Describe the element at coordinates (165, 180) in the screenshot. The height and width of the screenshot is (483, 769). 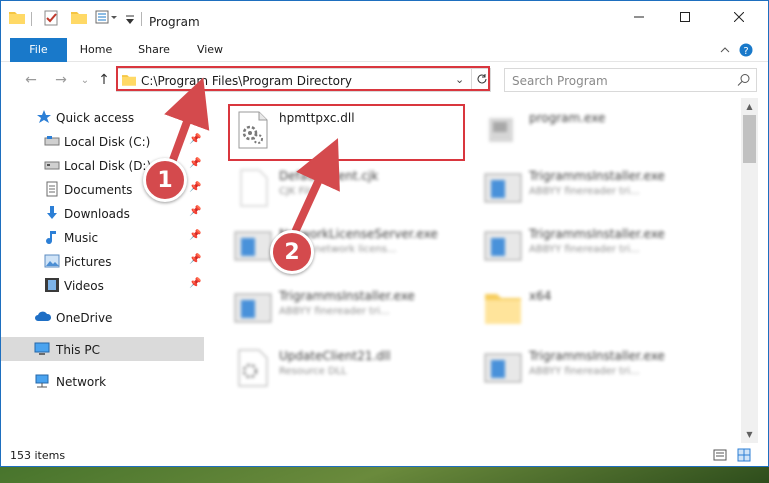
I see `annotation-badge-1: 1` at that location.